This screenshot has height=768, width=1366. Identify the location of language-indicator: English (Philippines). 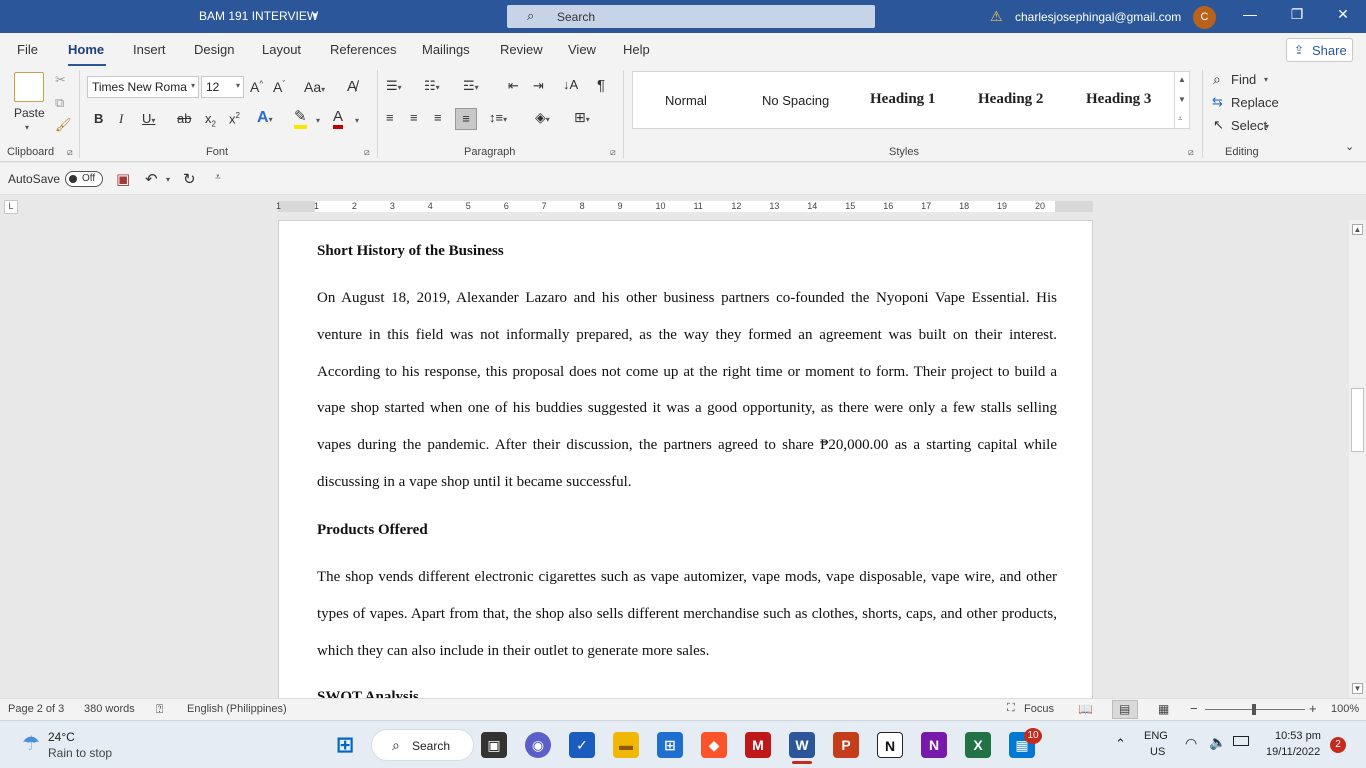
(237, 709).